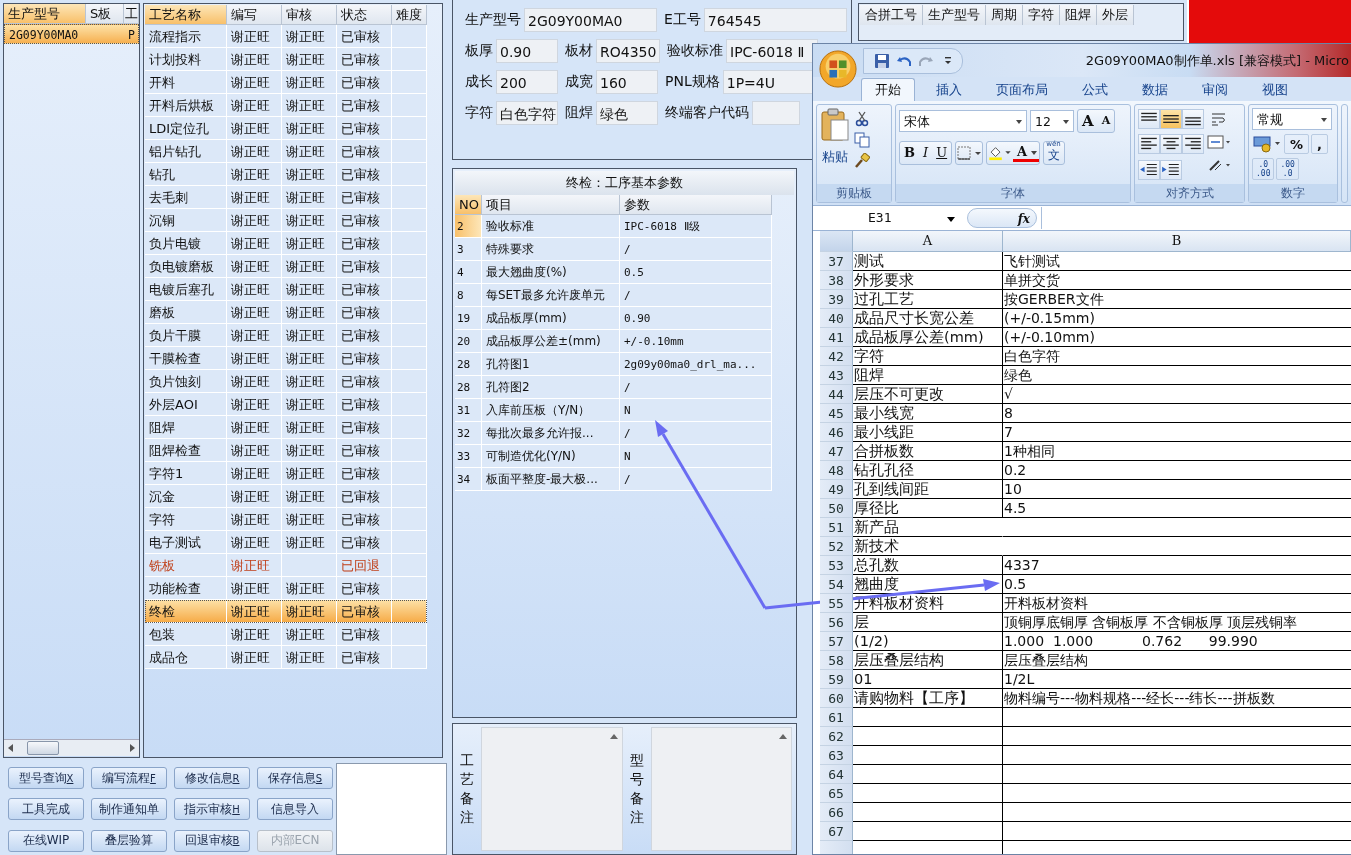 Image resolution: width=1351 pixels, height=855 pixels. I want to click on row-header: 58, so click(836, 660).